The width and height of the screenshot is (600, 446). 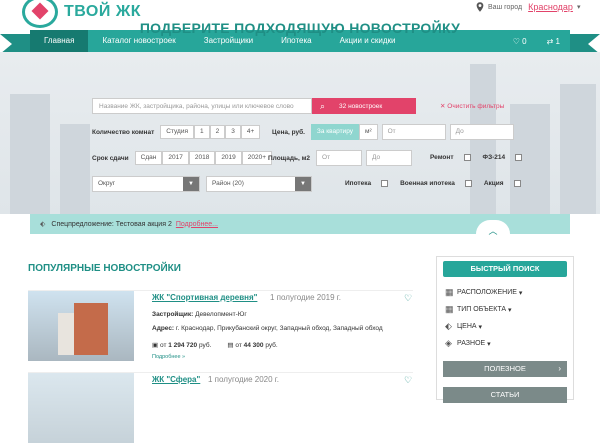 What do you see at coordinates (476, 106) in the screenshot?
I see `clear-filters-label: Очистить фильтры` at bounding box center [476, 106].